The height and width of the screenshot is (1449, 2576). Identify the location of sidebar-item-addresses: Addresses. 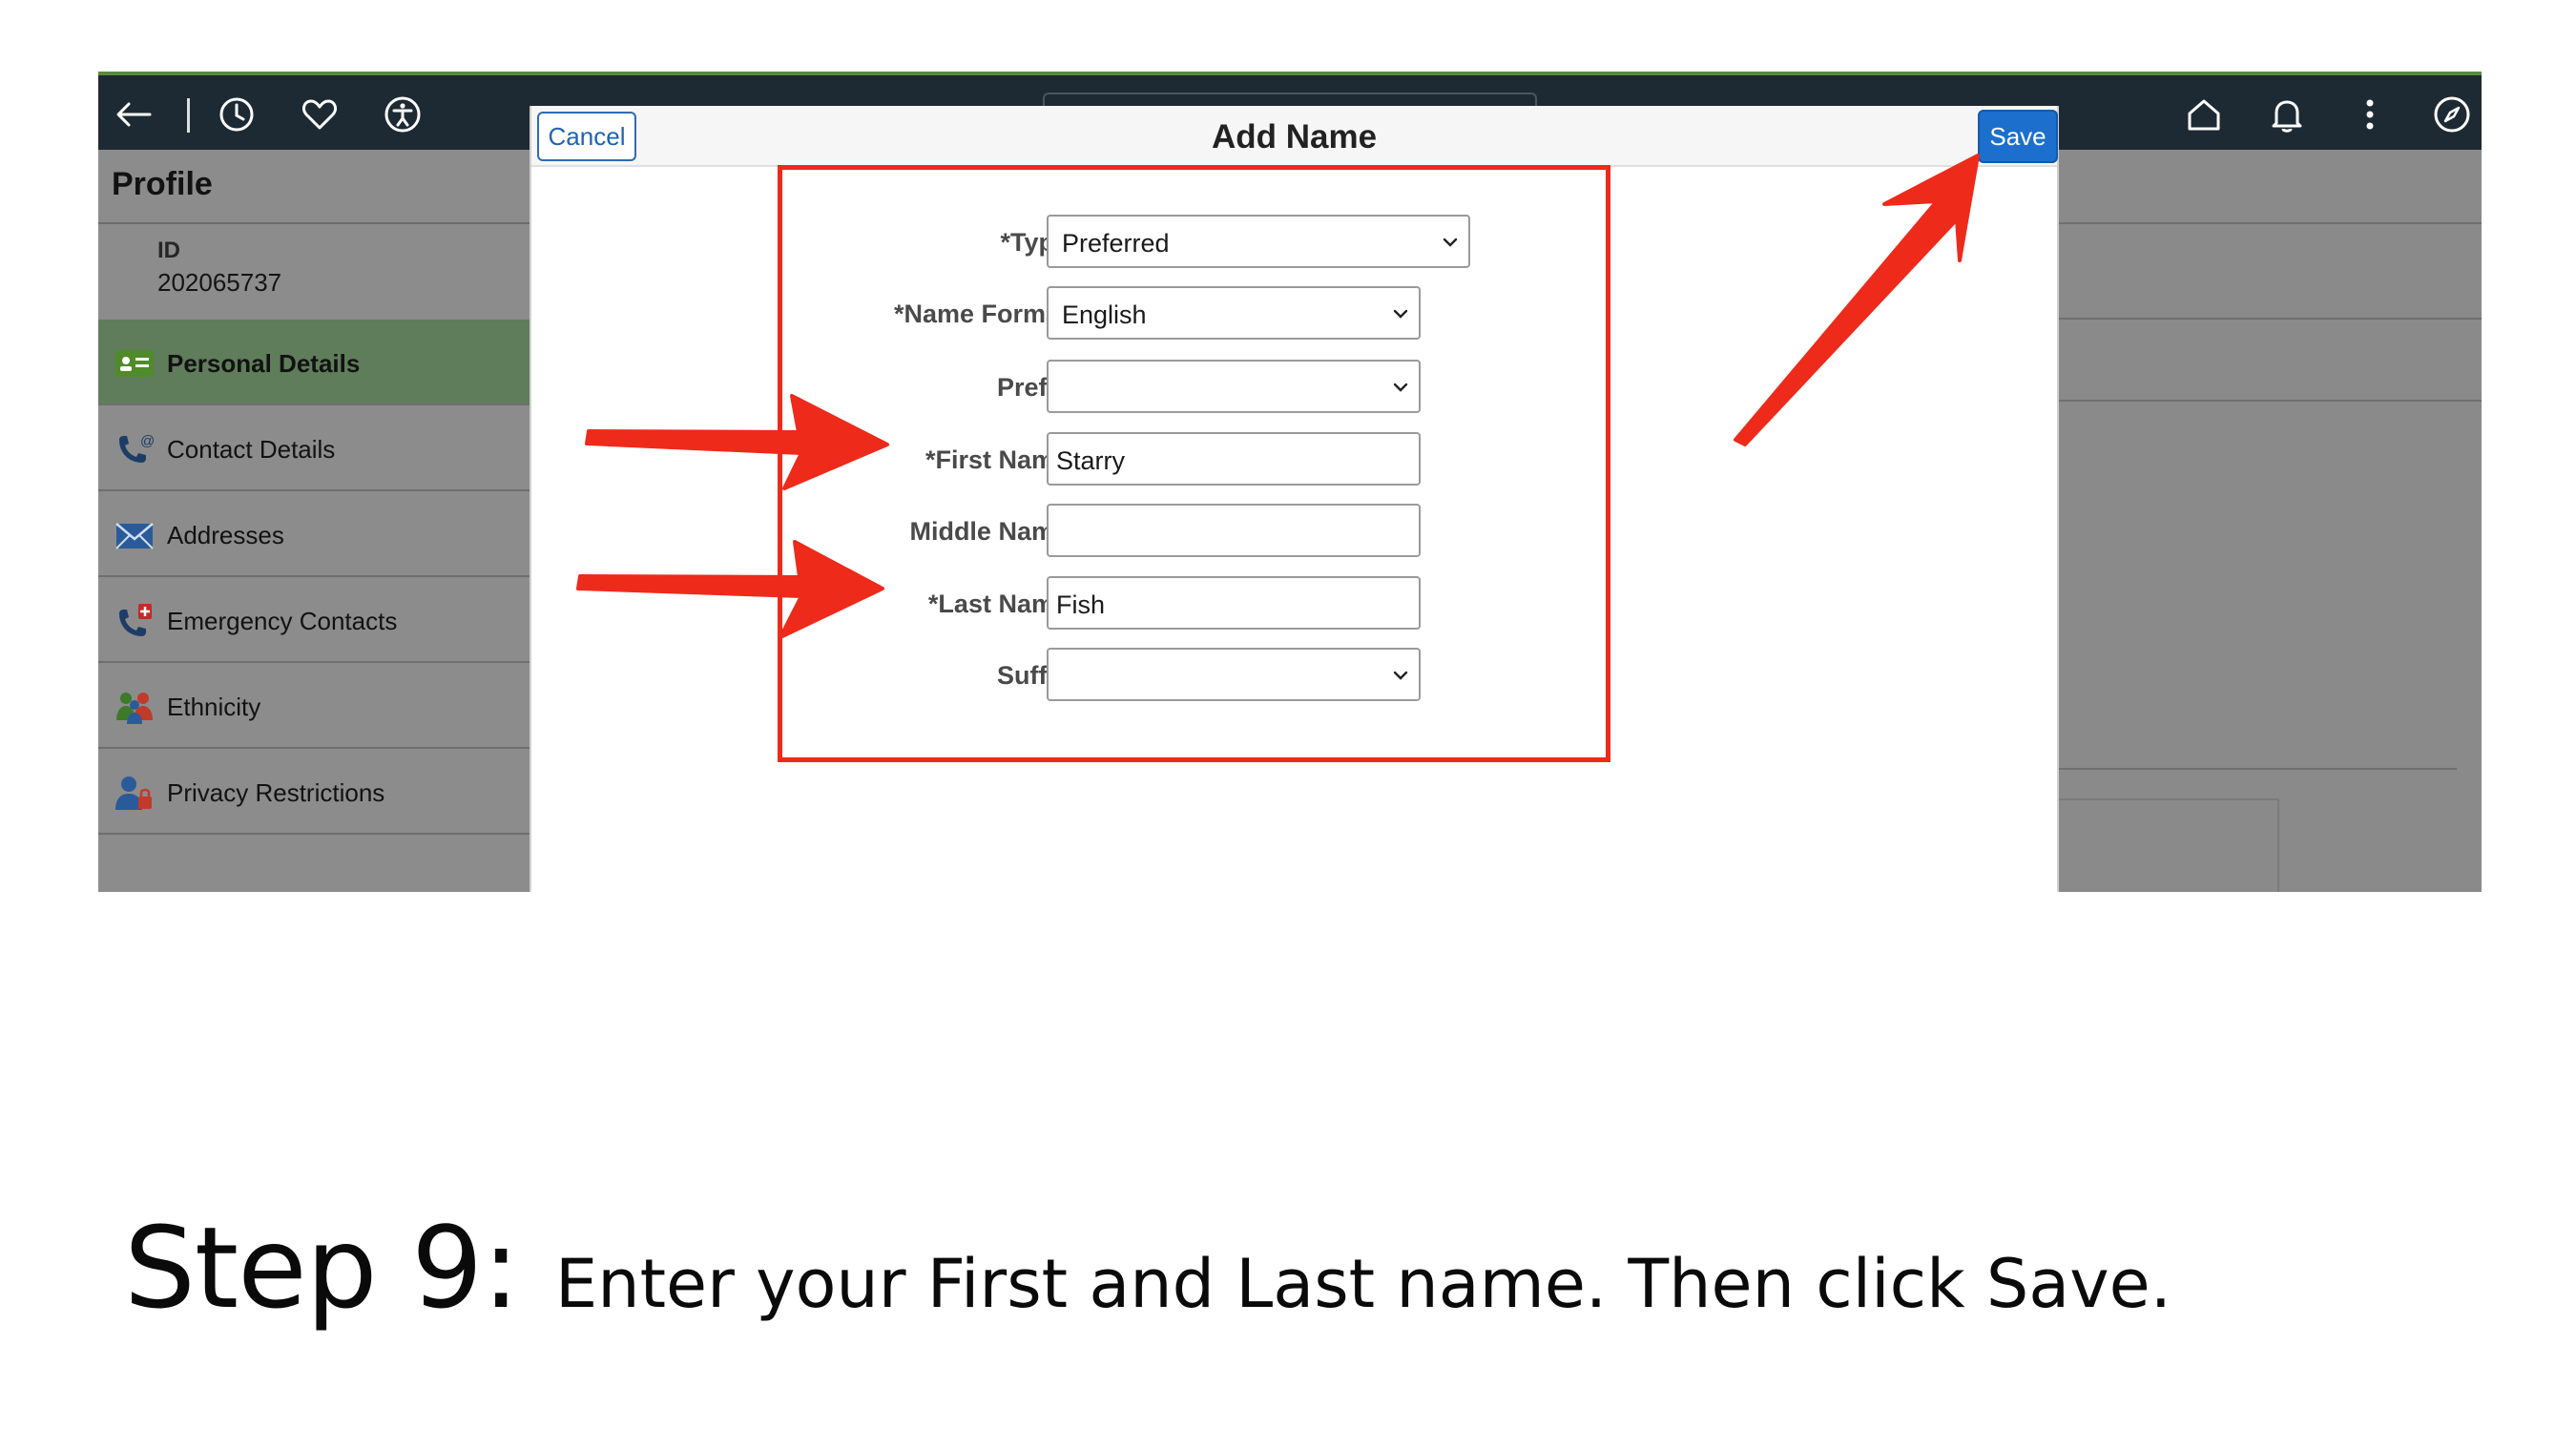
(314, 534).